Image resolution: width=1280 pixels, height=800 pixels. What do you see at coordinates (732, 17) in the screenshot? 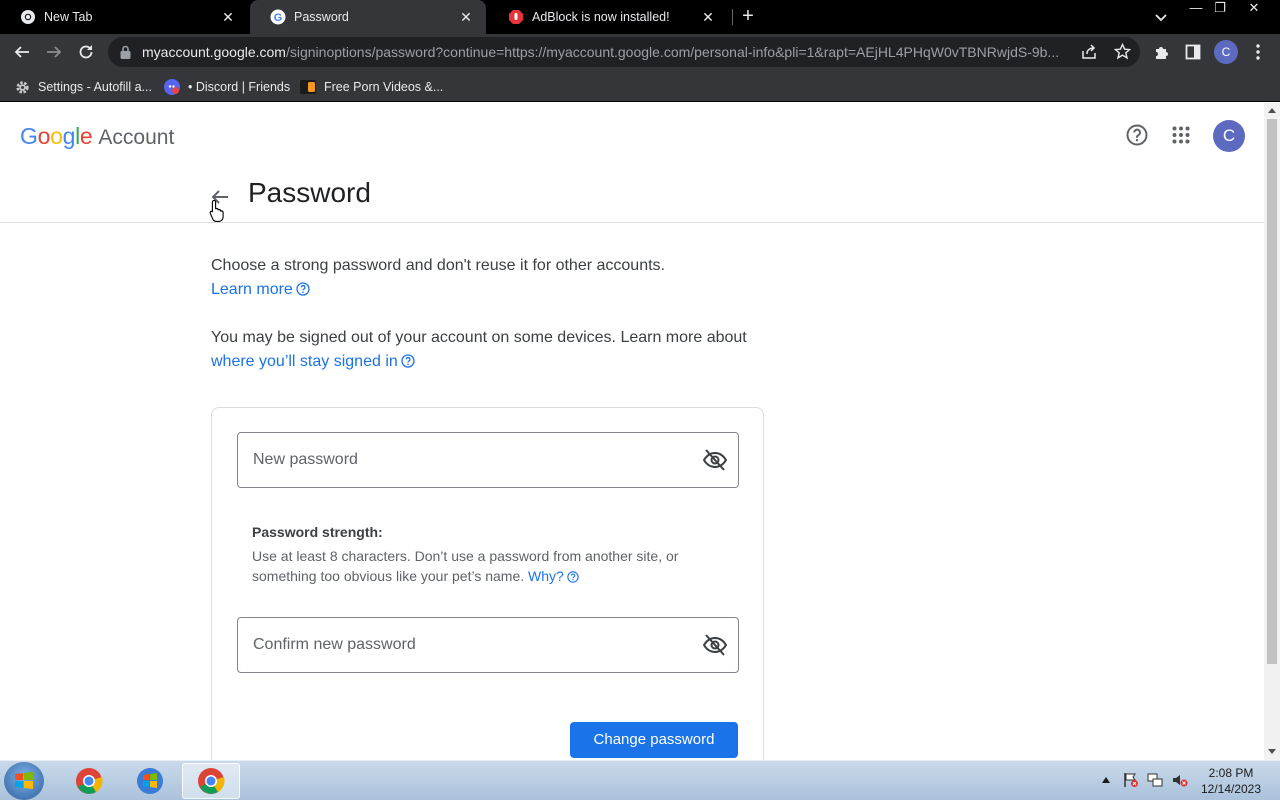
I see `tab-separator` at bounding box center [732, 17].